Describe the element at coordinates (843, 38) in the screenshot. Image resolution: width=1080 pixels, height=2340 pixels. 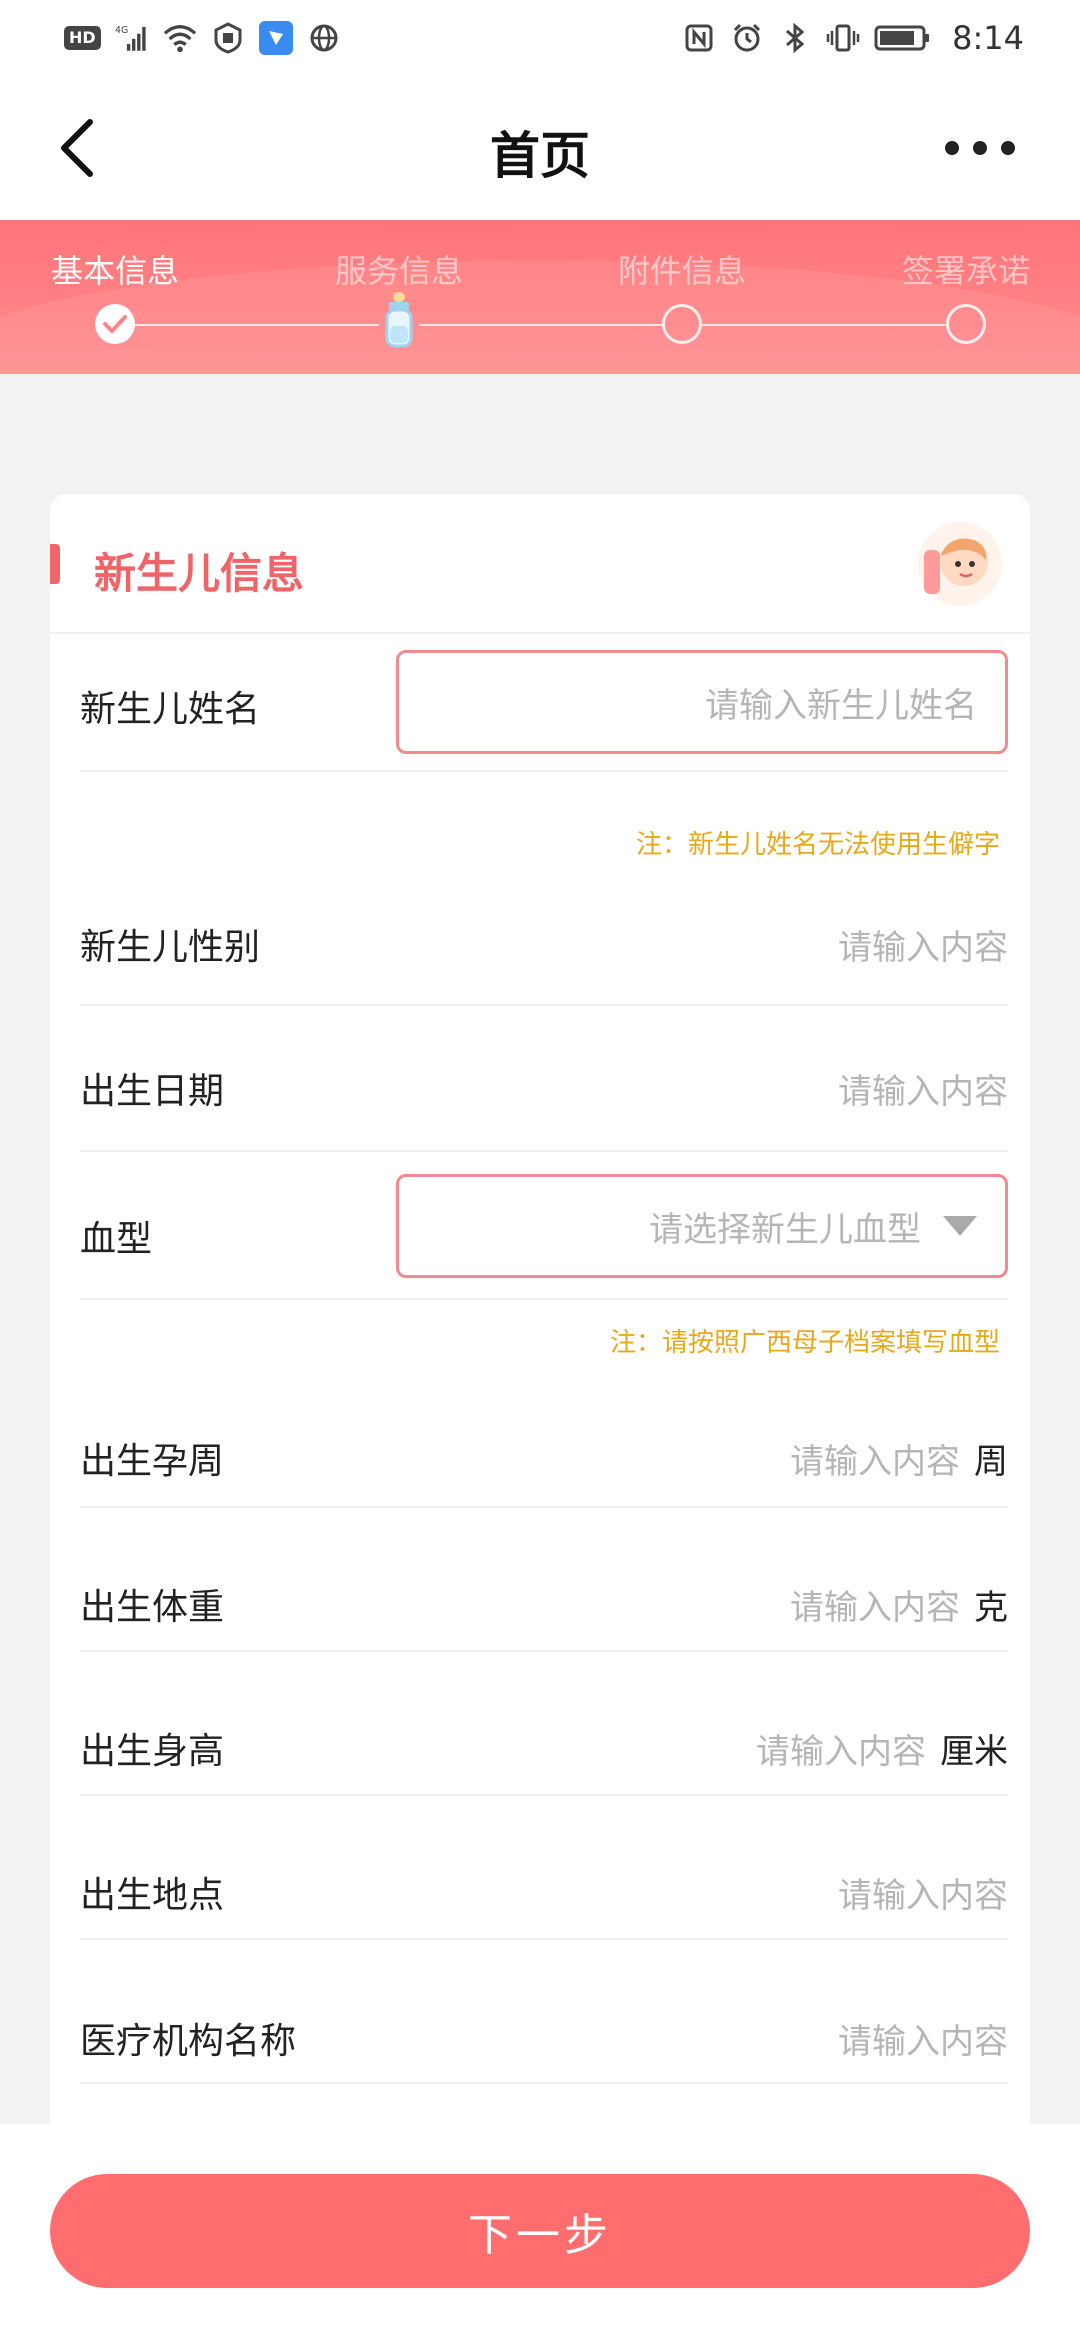
I see `vibrate-icon` at that location.